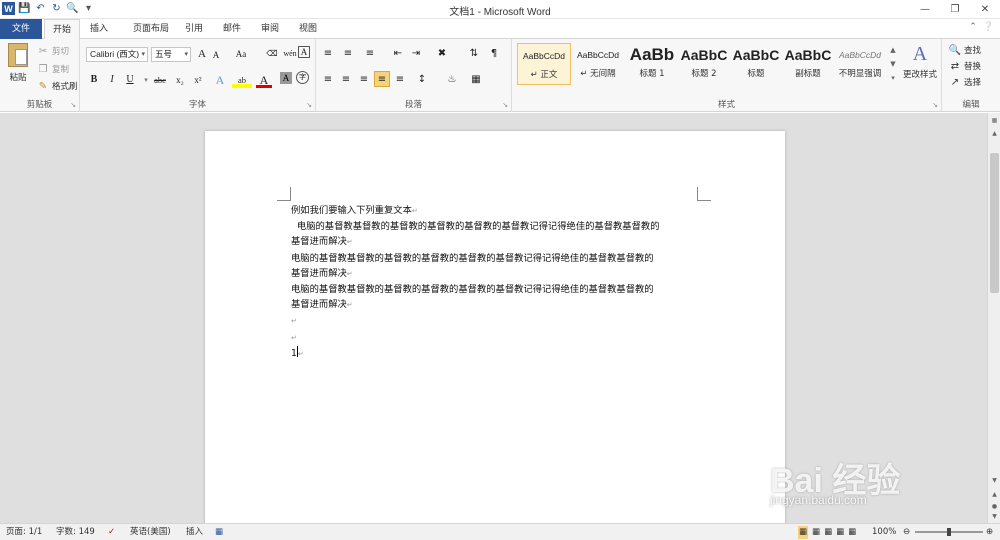 This screenshot has width=1000, height=540. What do you see at coordinates (272, 54) in the screenshot?
I see `clear-format-icon: ⌫` at bounding box center [272, 54].